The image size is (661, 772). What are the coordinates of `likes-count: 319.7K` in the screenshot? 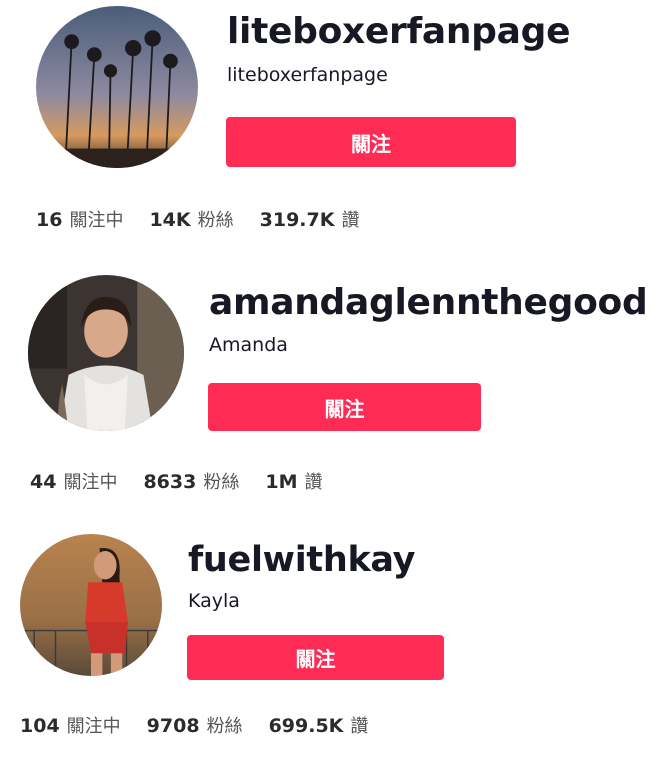 It's located at (297, 220).